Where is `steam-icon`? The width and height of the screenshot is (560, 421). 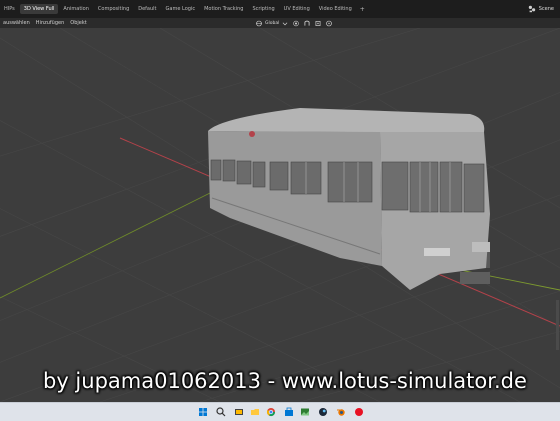
steam-icon is located at coordinates (323, 412).